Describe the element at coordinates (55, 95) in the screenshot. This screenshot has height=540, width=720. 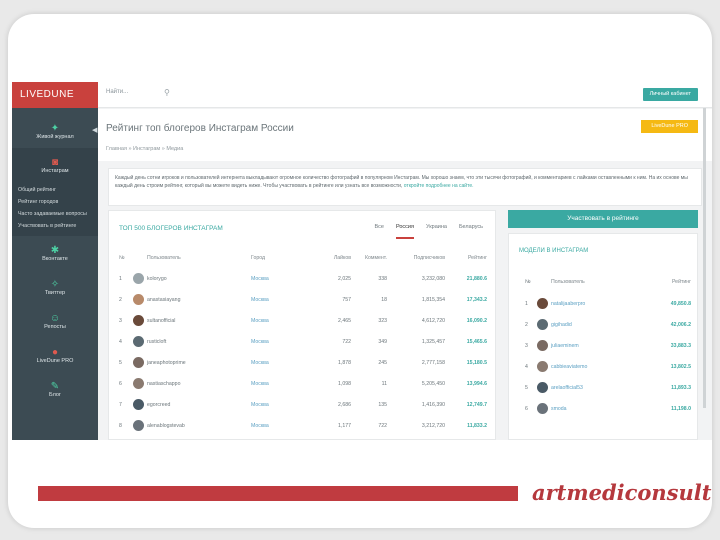
I see `logo: LIVEDUNE` at that location.